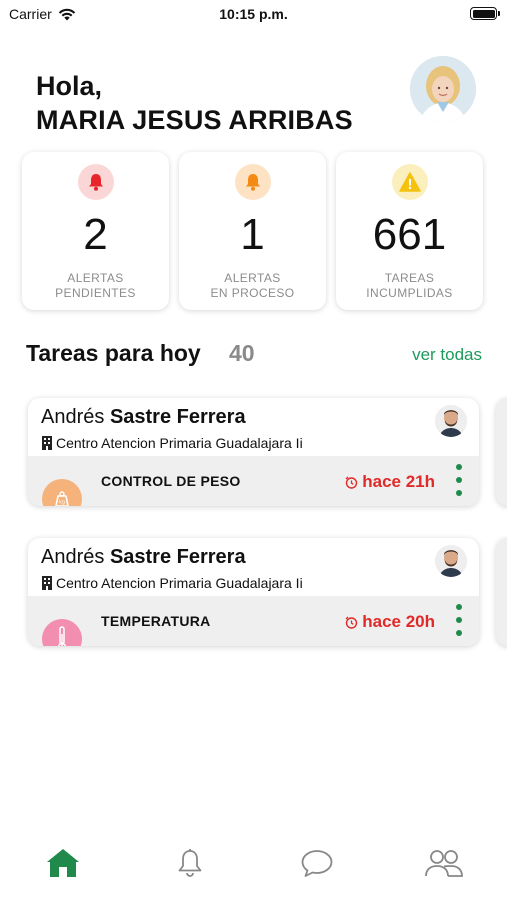  I want to click on status-time: 10:15 p.m., so click(253, 14).